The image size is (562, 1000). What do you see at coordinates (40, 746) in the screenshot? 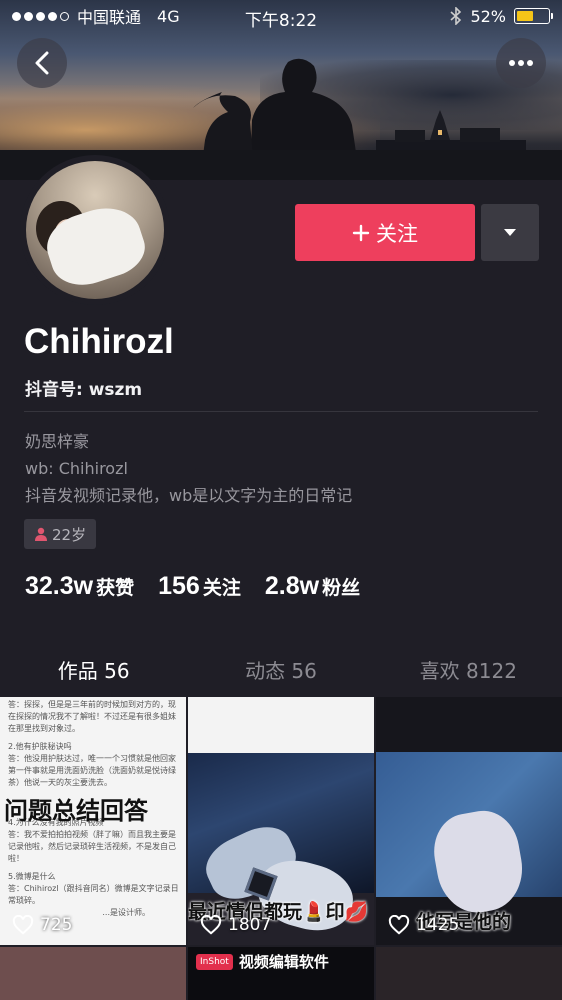
I see `doc-line: 2.他有护肤秘诀吗` at bounding box center [40, 746].